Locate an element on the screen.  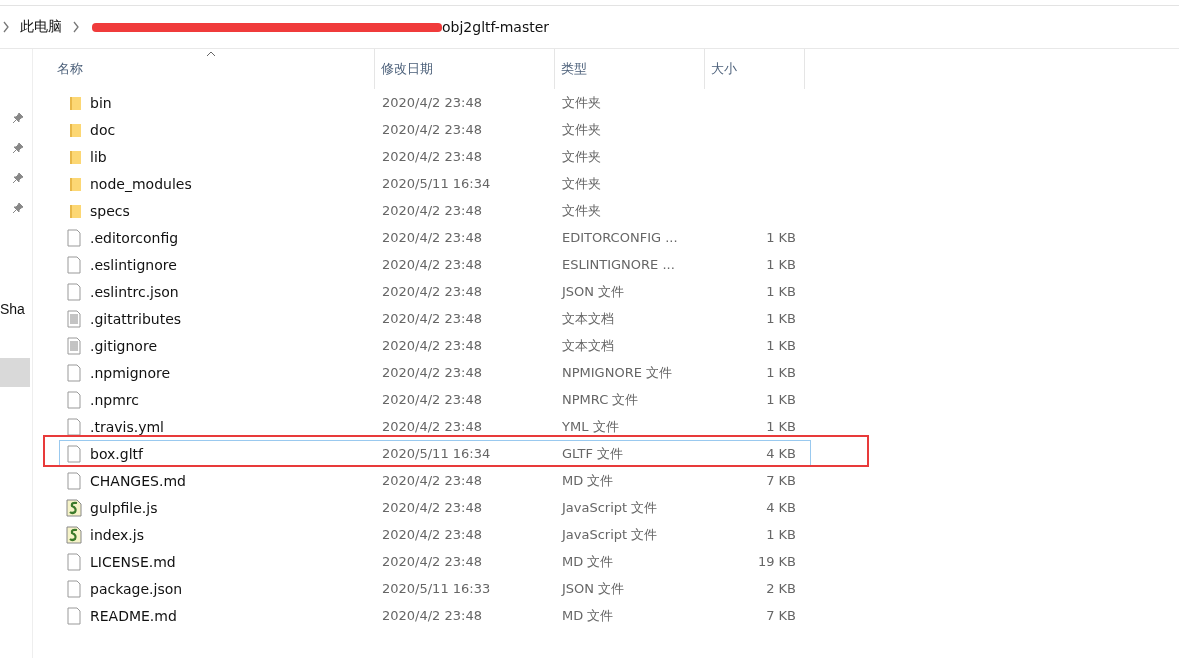
file-type: NPMIGNORE 文件 is located at coordinates (617, 372).